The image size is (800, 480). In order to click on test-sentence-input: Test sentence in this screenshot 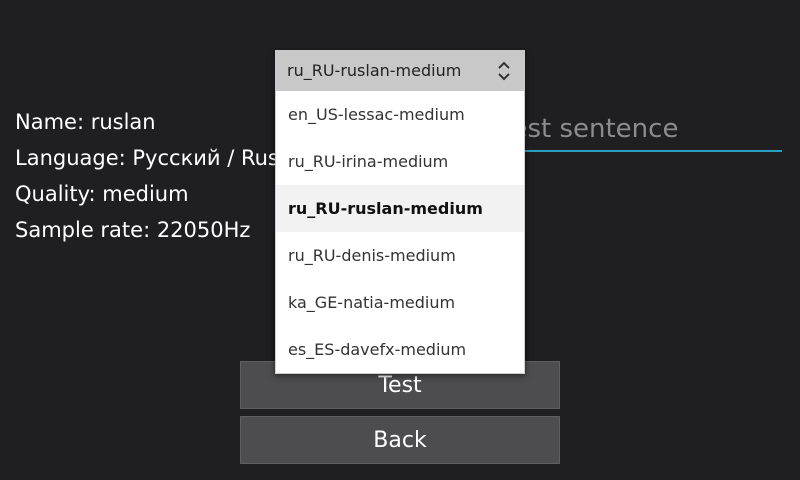, I will do `click(641, 130)`.